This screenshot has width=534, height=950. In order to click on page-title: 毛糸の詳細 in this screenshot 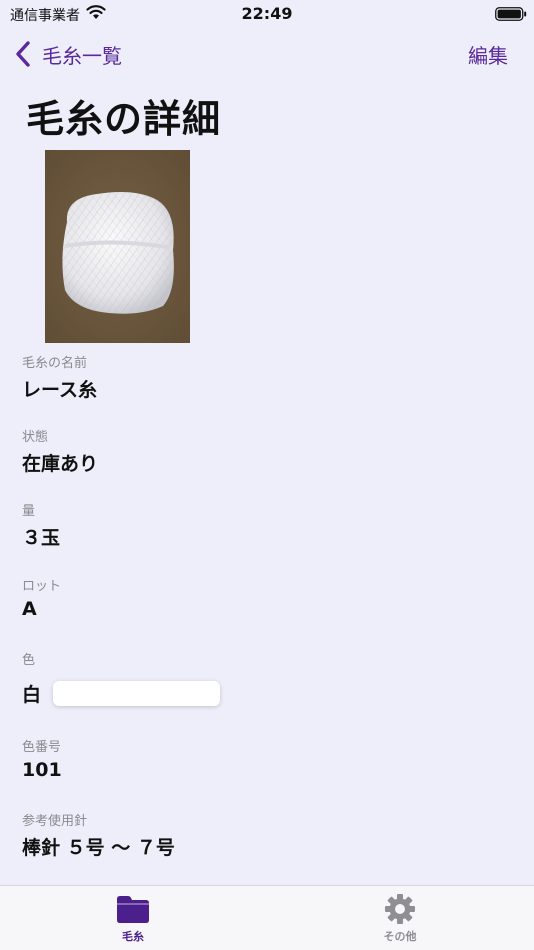, I will do `click(124, 119)`.